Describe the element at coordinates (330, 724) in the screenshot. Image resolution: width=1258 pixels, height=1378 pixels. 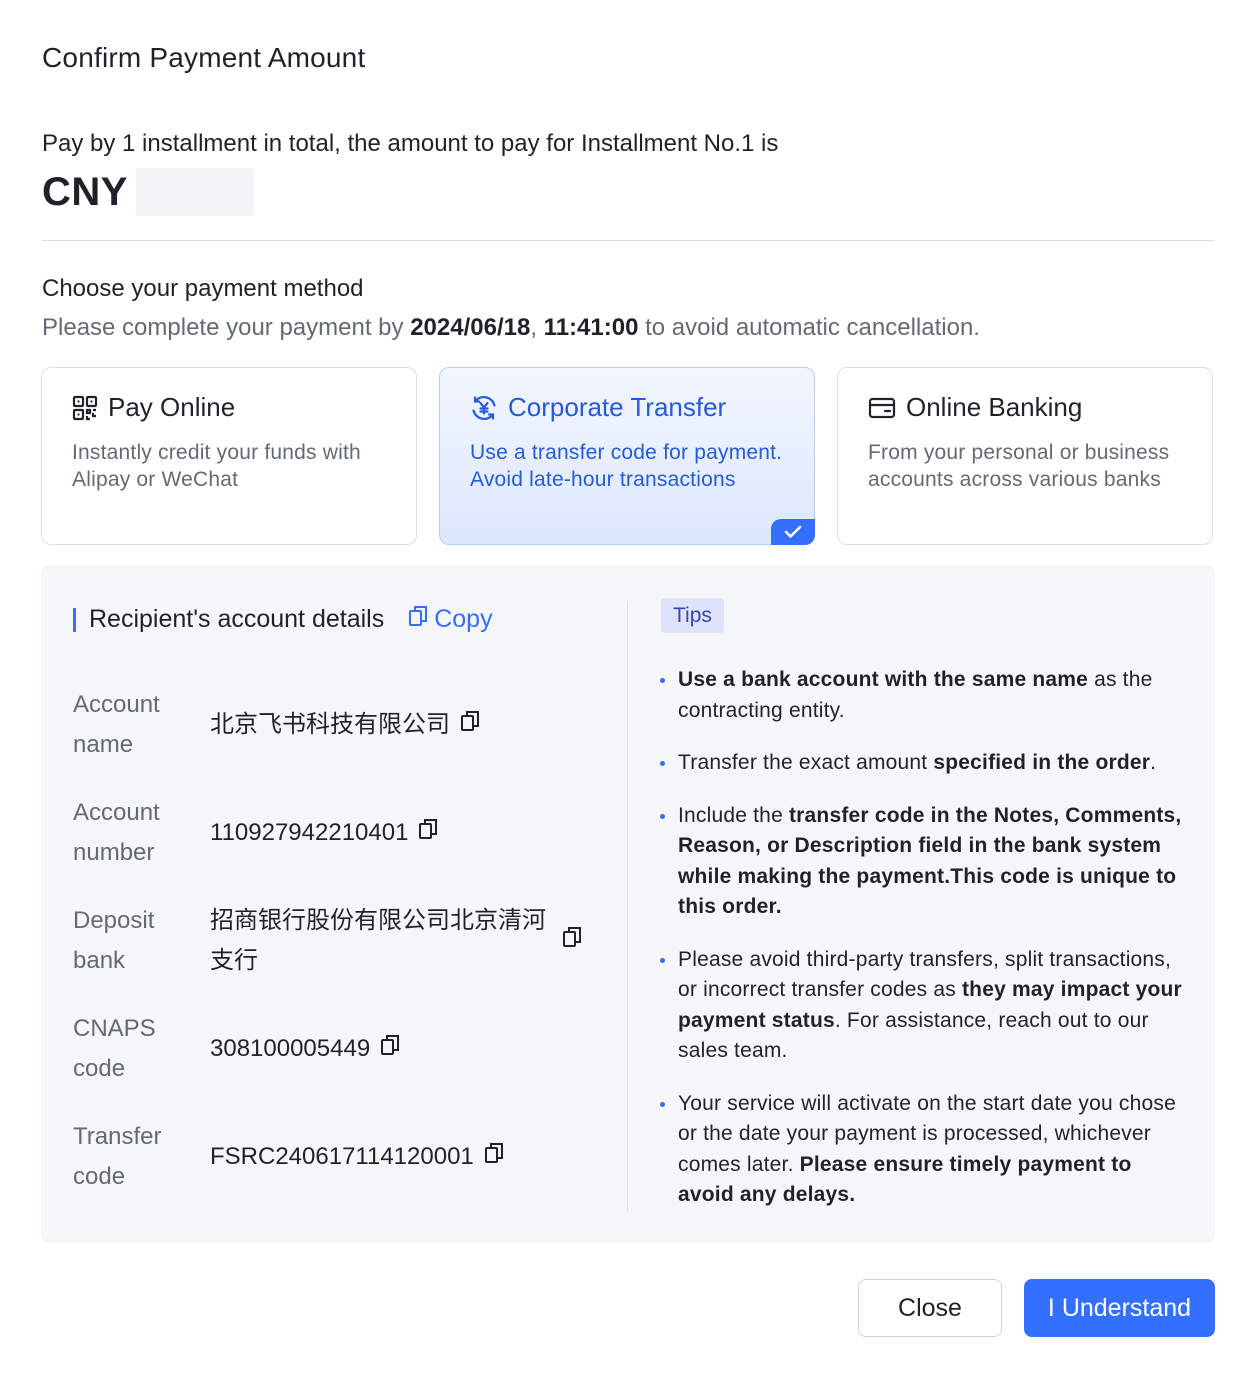
I see `detail-value: 北京飞书科技有限公司` at that location.